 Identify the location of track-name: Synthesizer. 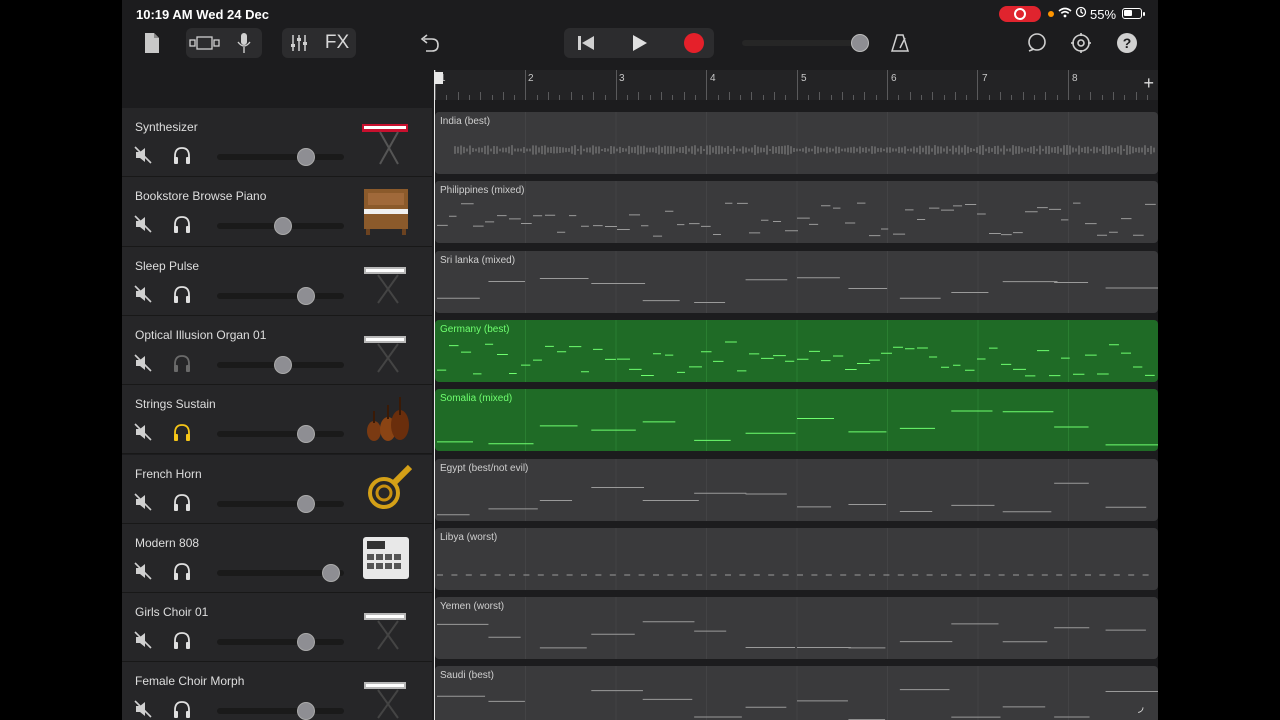
(166, 127).